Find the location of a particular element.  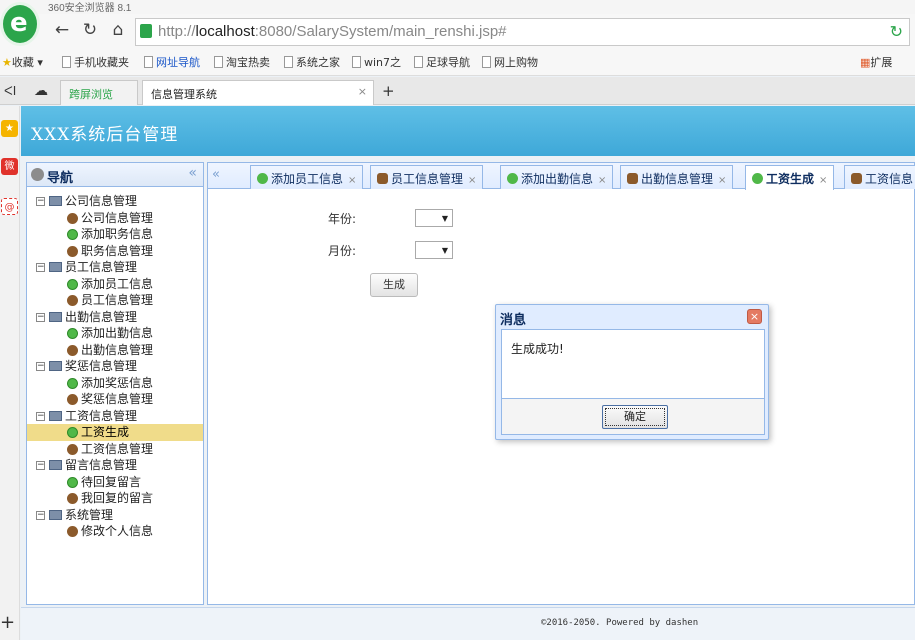

tab-scroll-icon: ᐸI is located at coordinates (10, 91).